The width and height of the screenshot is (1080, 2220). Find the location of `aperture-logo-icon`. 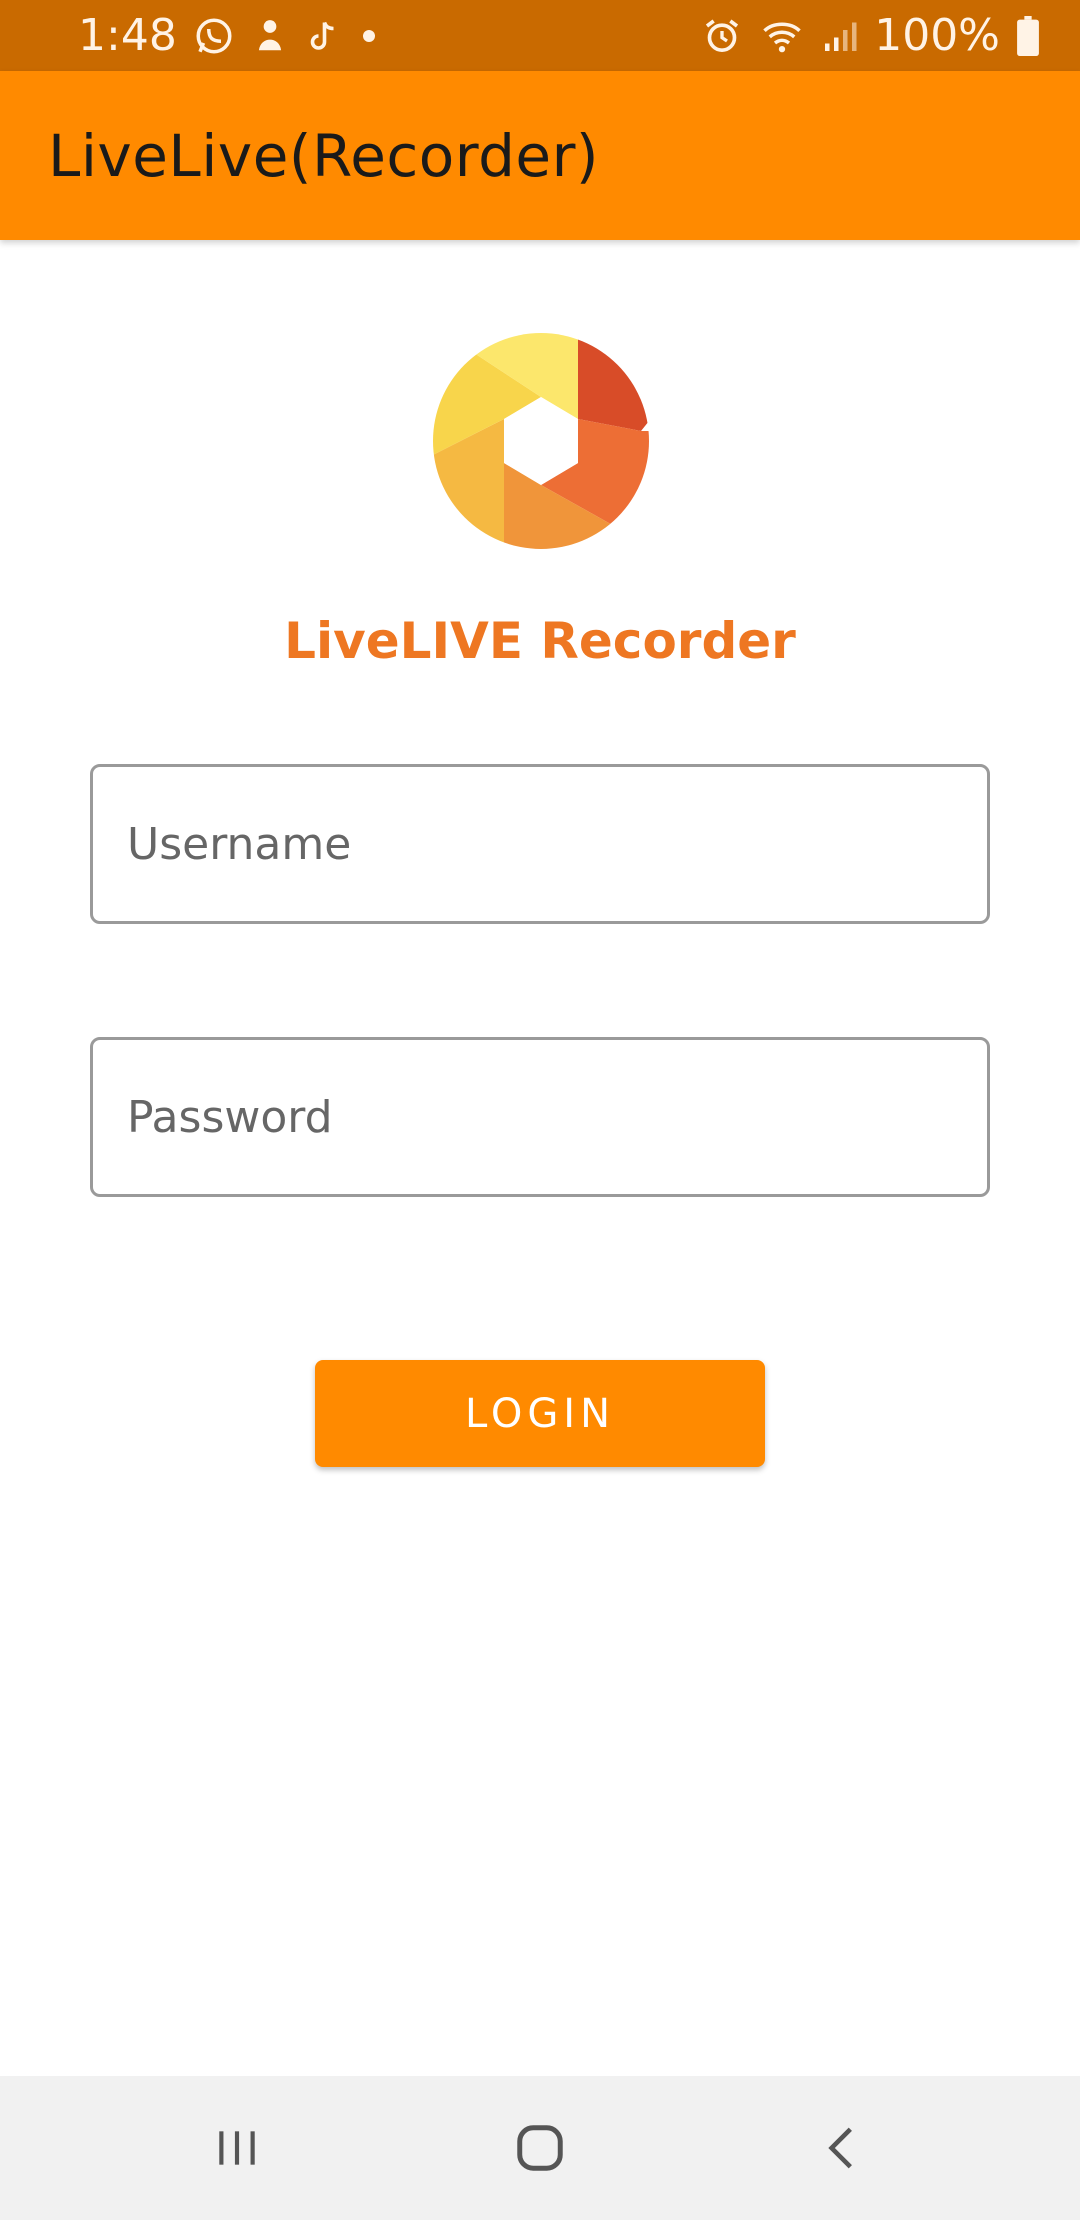

aperture-logo-icon is located at coordinates (541, 441).